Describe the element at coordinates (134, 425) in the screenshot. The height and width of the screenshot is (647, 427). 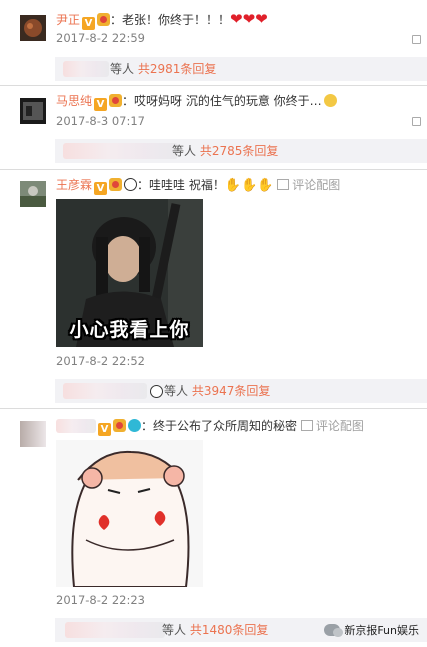
I see `level-icon` at that location.